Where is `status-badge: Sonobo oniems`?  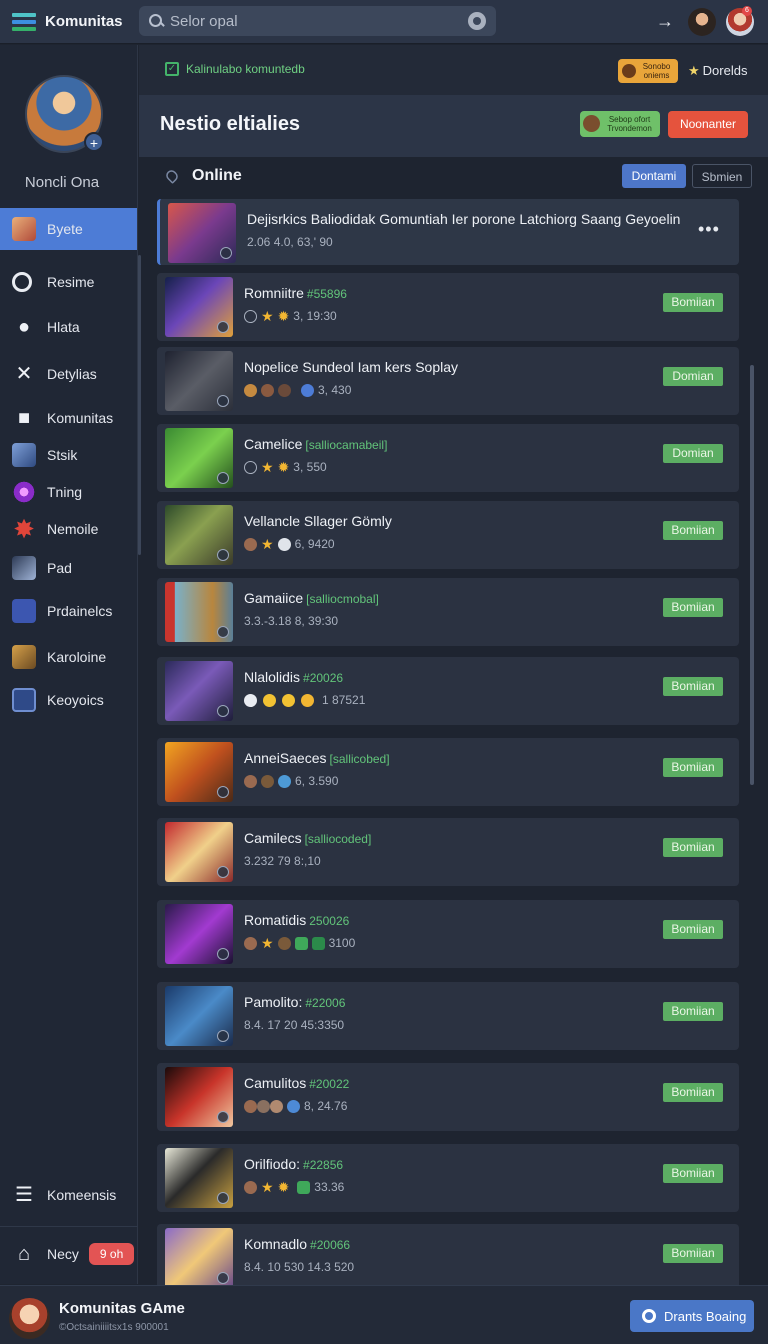 status-badge: Sonobo oniems is located at coordinates (648, 71).